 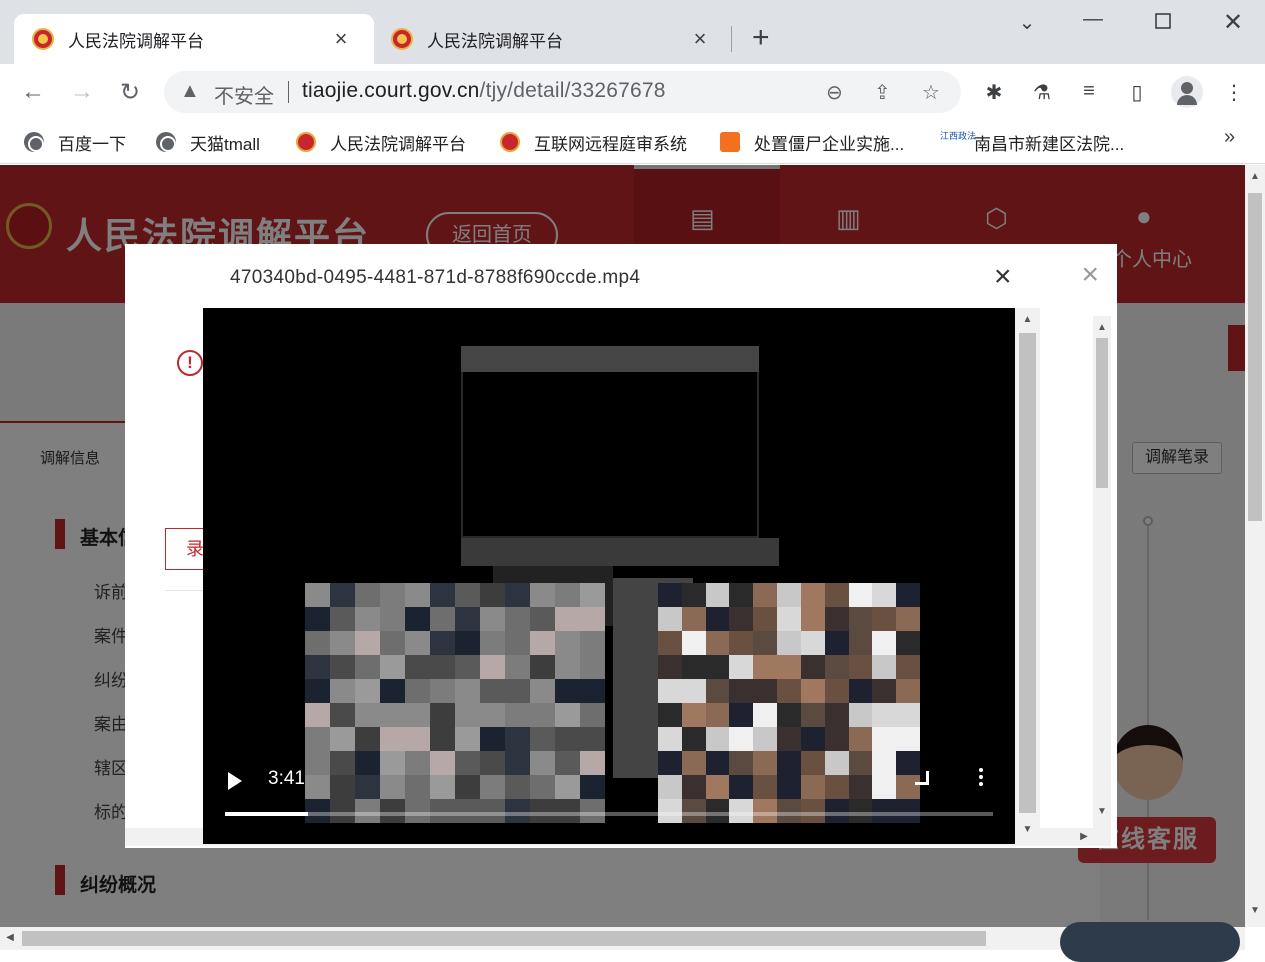 What do you see at coordinates (1102, 581) in the screenshot?
I see `dialog-vertical-scrollbar: ▲ ▼` at bounding box center [1102, 581].